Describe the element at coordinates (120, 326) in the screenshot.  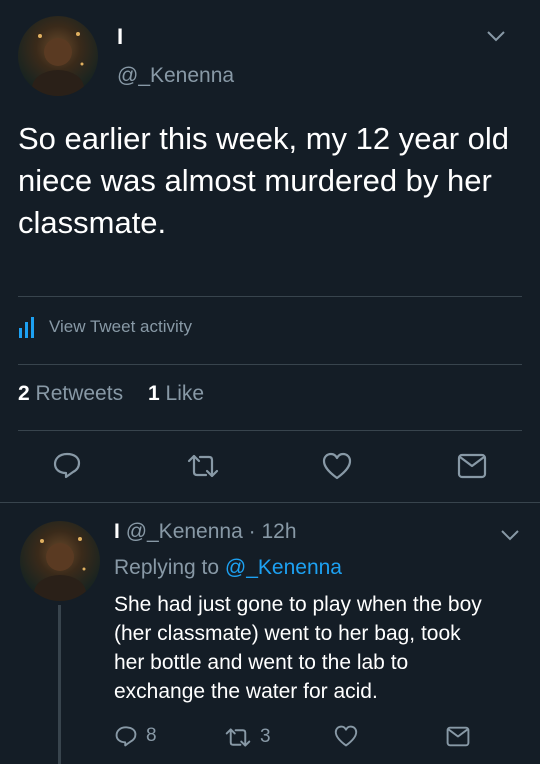
I see `activity-label: View Tweet activity` at that location.